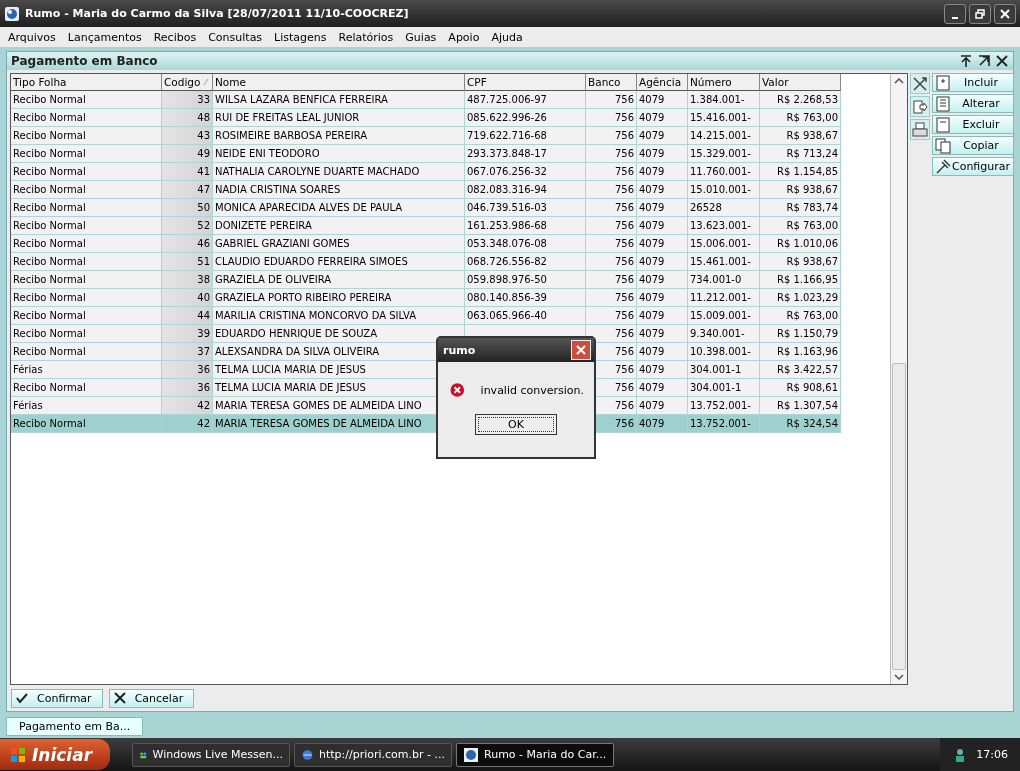  What do you see at coordinates (525, 82) in the screenshot?
I see `column-header: CPF` at bounding box center [525, 82].